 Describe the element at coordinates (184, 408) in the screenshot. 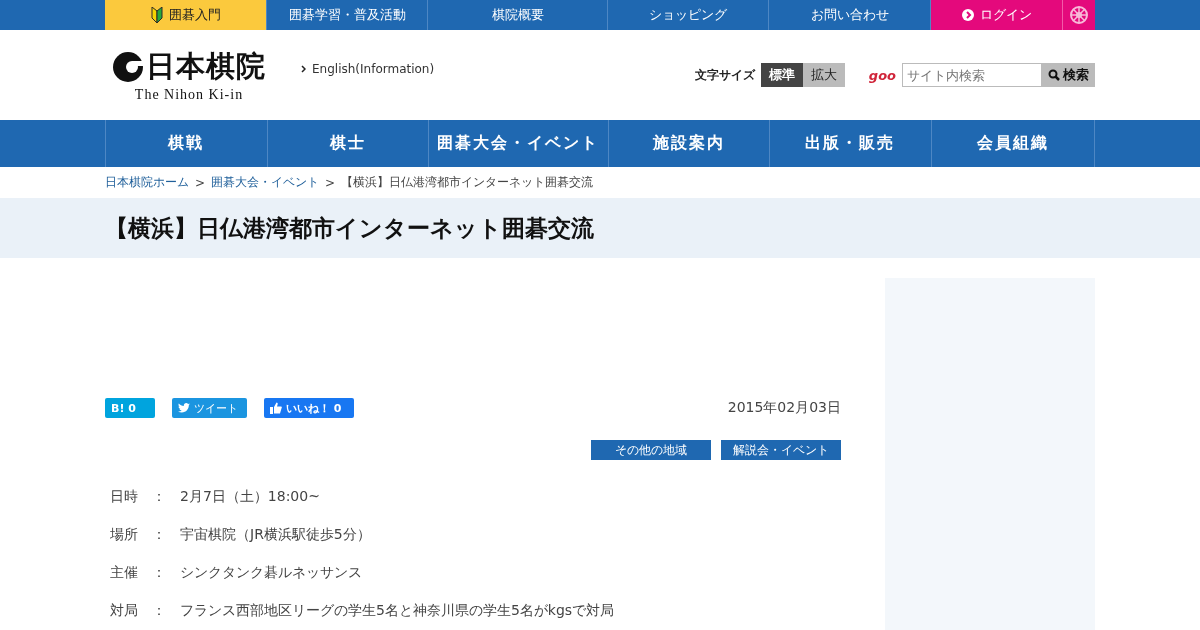

I see `bird-icon` at that location.